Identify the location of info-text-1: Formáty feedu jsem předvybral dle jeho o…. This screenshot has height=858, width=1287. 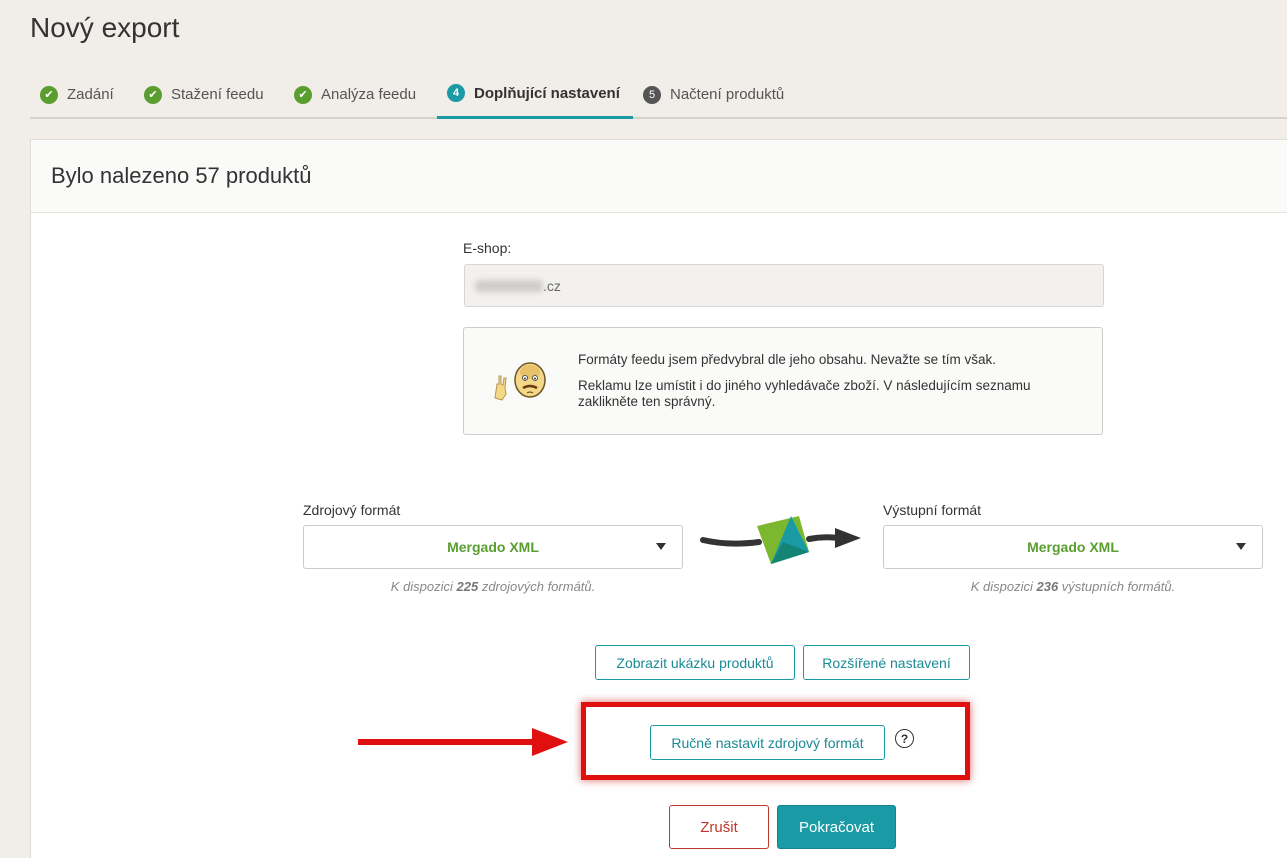
(787, 359).